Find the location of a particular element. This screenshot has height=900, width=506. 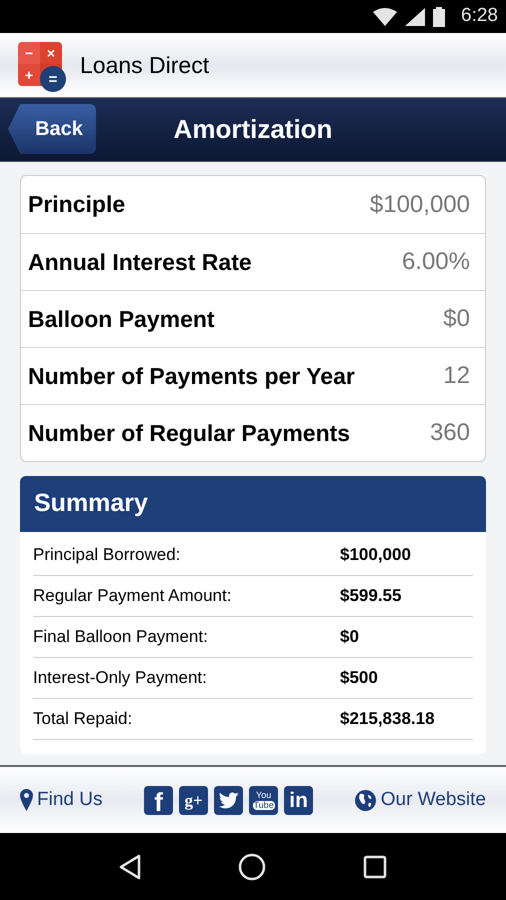

summary-value: $500 is located at coordinates (359, 678).